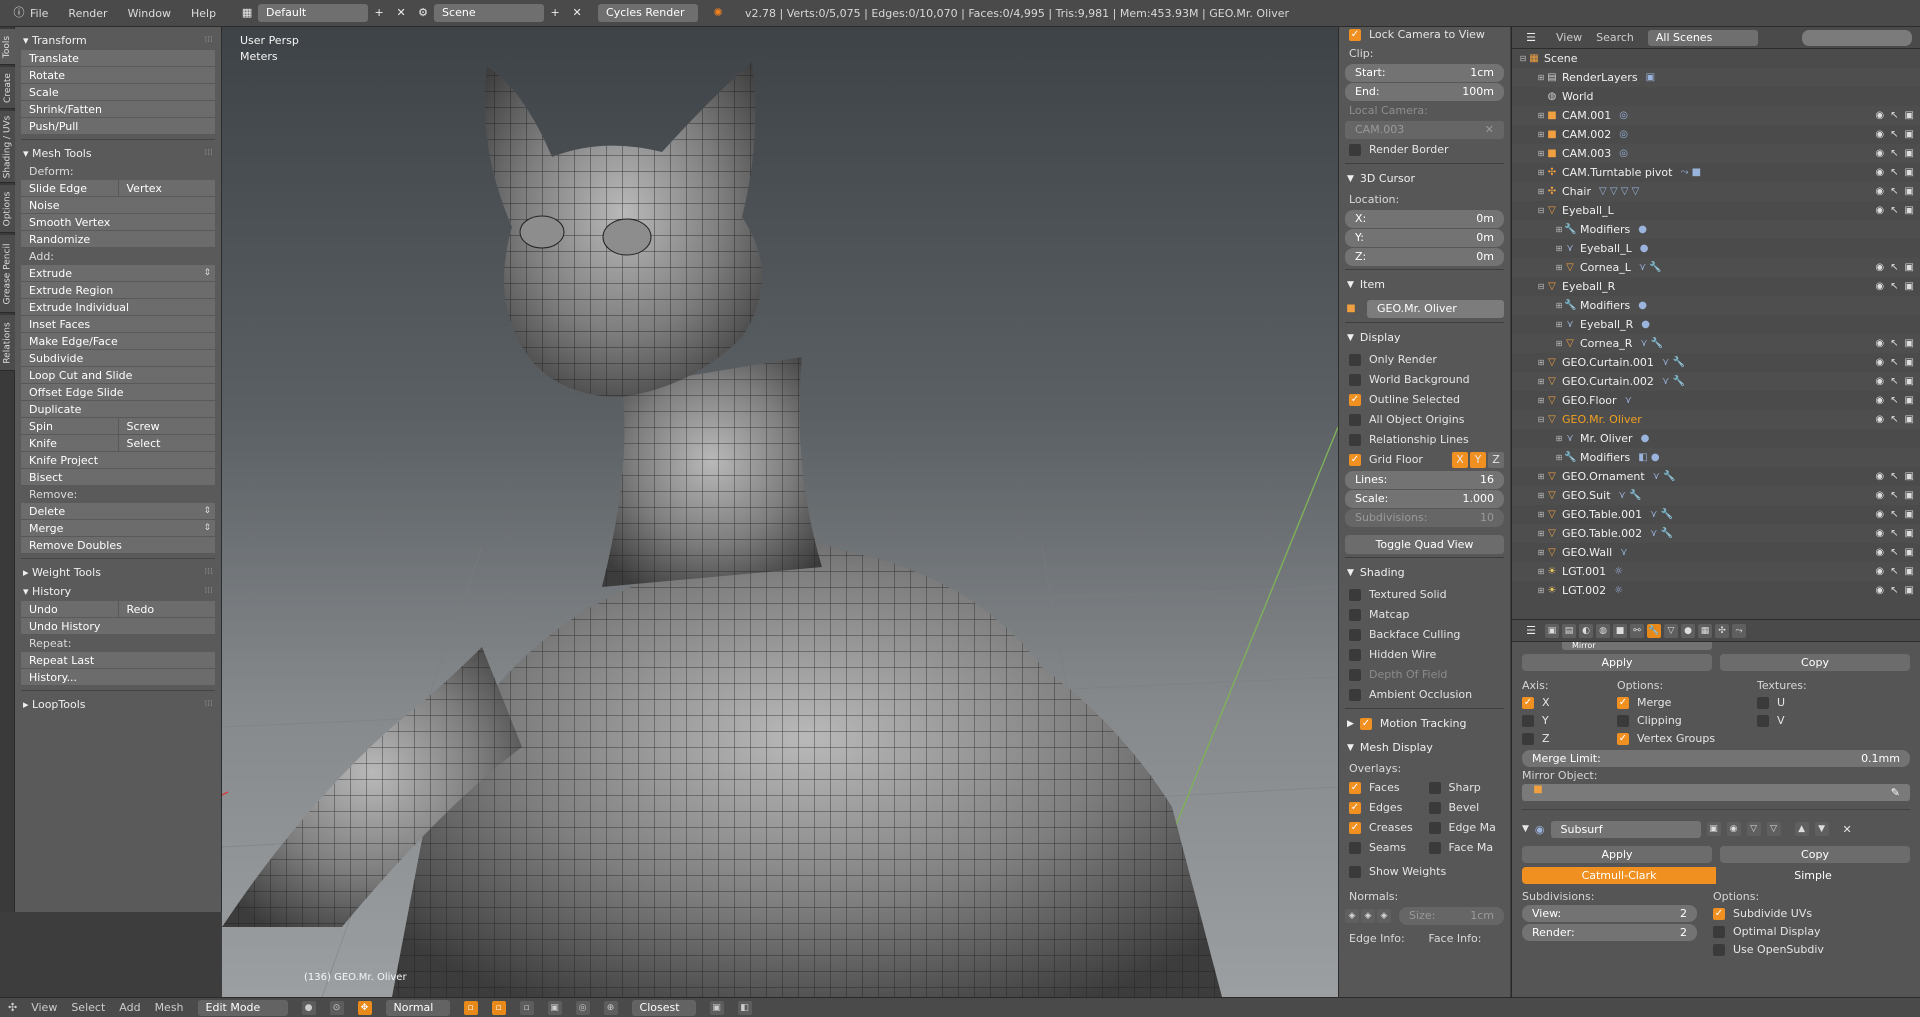  I want to click on mirror-axis-x-checkbox: ✓ X, so click(1569, 703).